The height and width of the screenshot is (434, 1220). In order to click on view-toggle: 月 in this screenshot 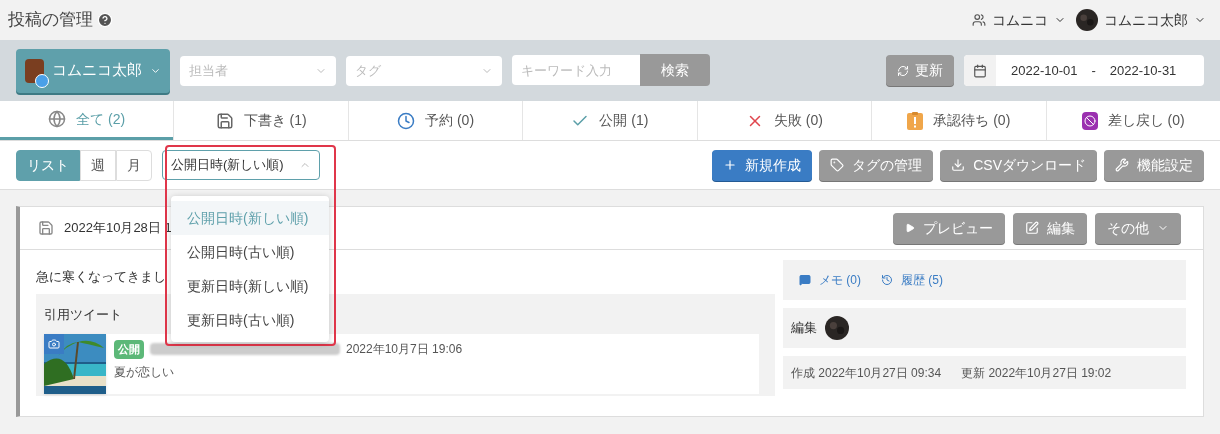, I will do `click(134, 165)`.